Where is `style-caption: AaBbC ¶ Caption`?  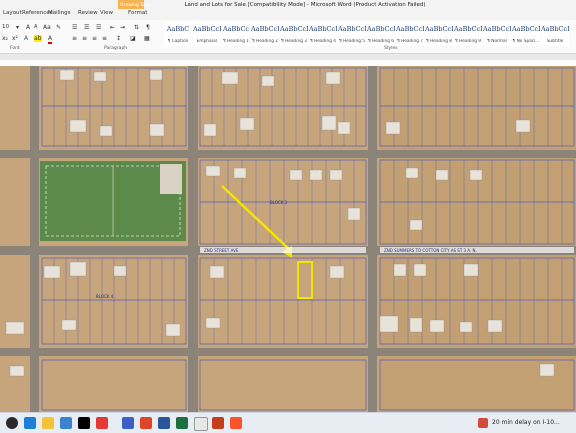
style-caption: AaBbC ¶ Caption is located at coordinates (178, 34).